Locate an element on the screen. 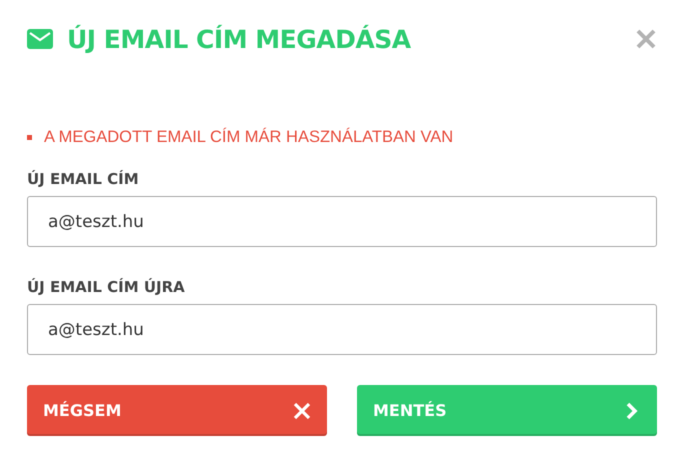  close-button is located at coordinates (646, 39).